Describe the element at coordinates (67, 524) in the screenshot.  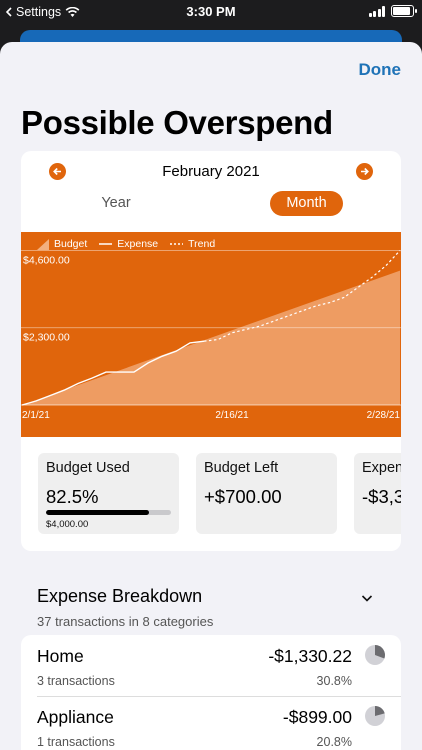
I see `stat-budget-total: $4,000.00` at that location.